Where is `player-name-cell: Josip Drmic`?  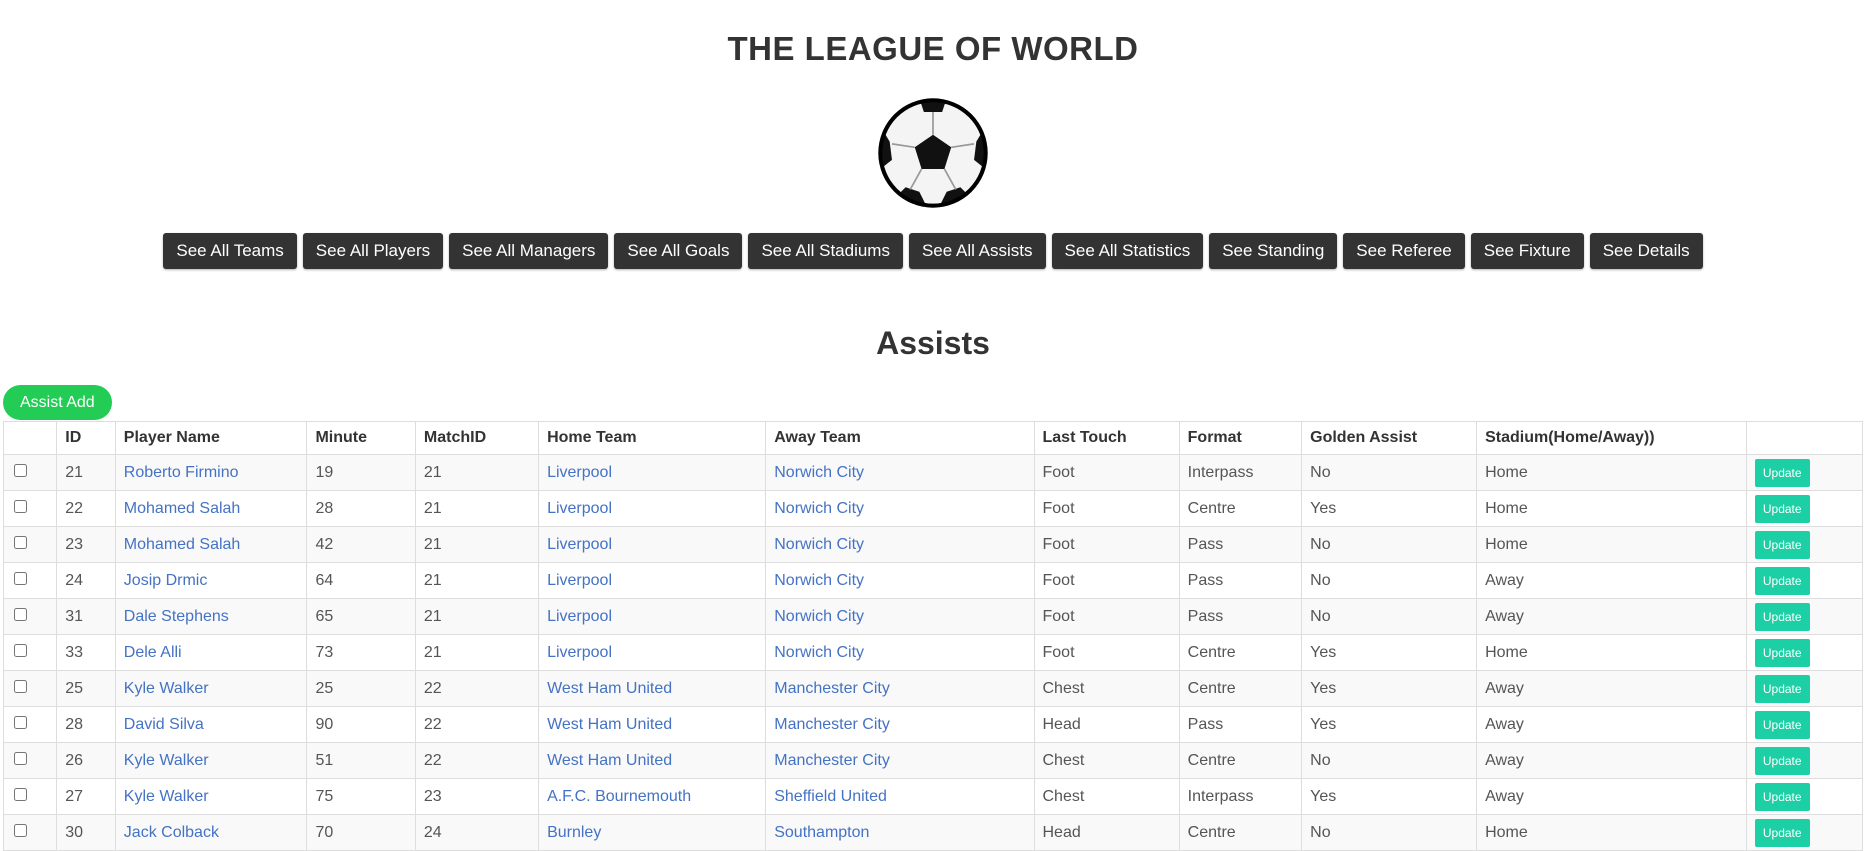 player-name-cell: Josip Drmic is located at coordinates (211, 580).